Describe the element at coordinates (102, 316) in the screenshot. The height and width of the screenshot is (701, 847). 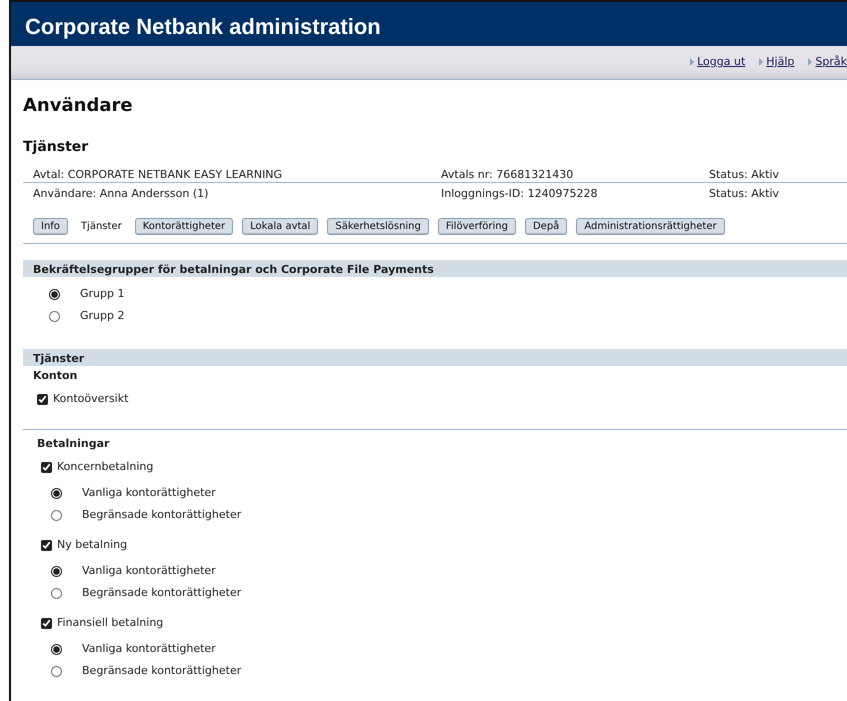
I see `option-label: Grupp 2` at that location.